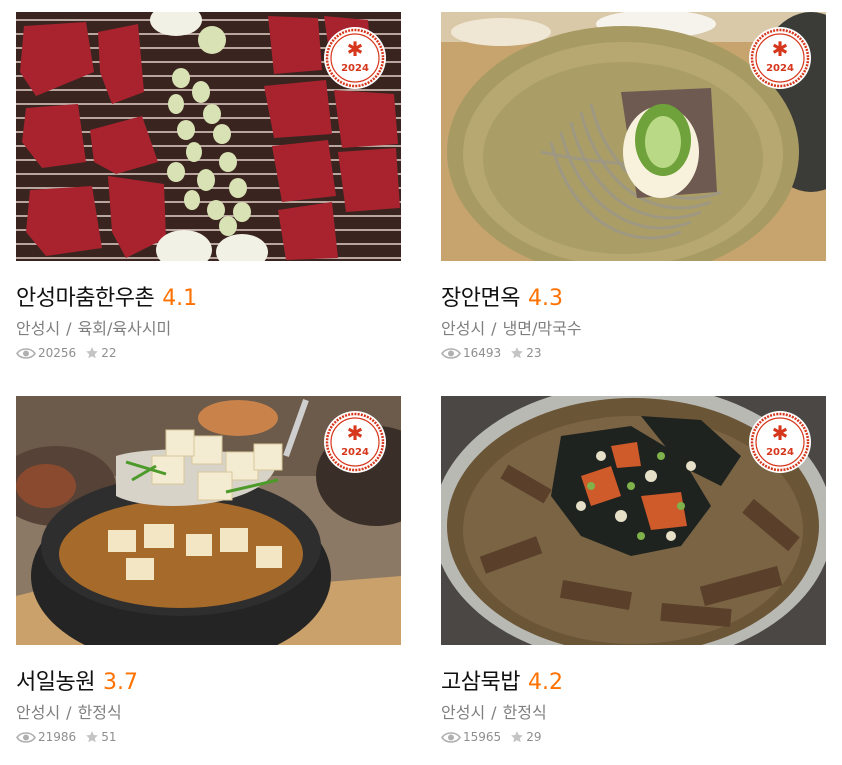 The image size is (842, 765). What do you see at coordinates (534, 353) in the screenshot?
I see `review-count: 23` at bounding box center [534, 353].